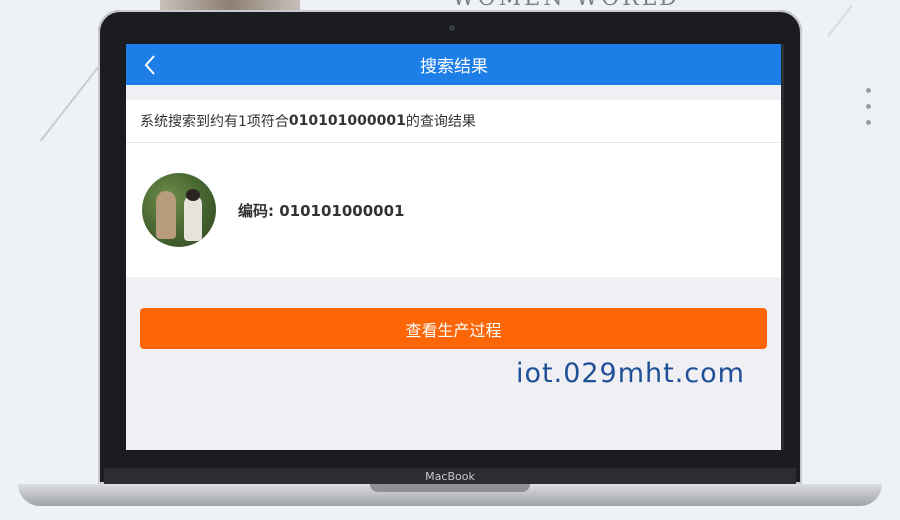 The image size is (900, 520). I want to click on summary-query: 010101000001, so click(347, 121).